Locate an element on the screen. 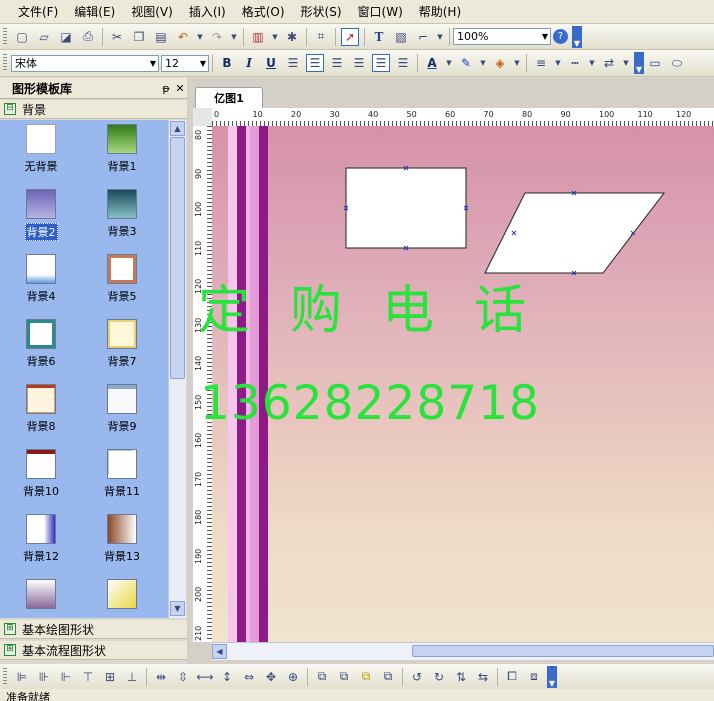 The height and width of the screenshot is (701, 714). fill-color-icon: ◈ is located at coordinates (500, 63).